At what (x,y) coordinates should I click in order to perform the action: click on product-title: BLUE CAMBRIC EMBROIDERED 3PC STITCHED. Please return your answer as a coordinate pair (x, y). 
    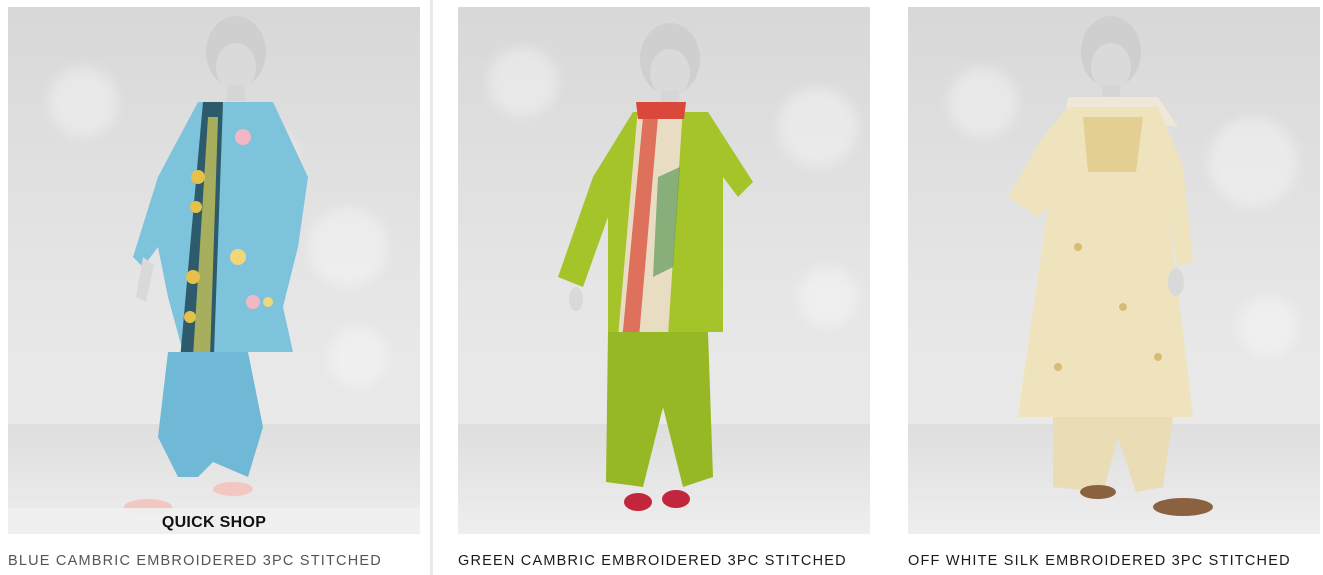
    Looking at the image, I should click on (214, 561).